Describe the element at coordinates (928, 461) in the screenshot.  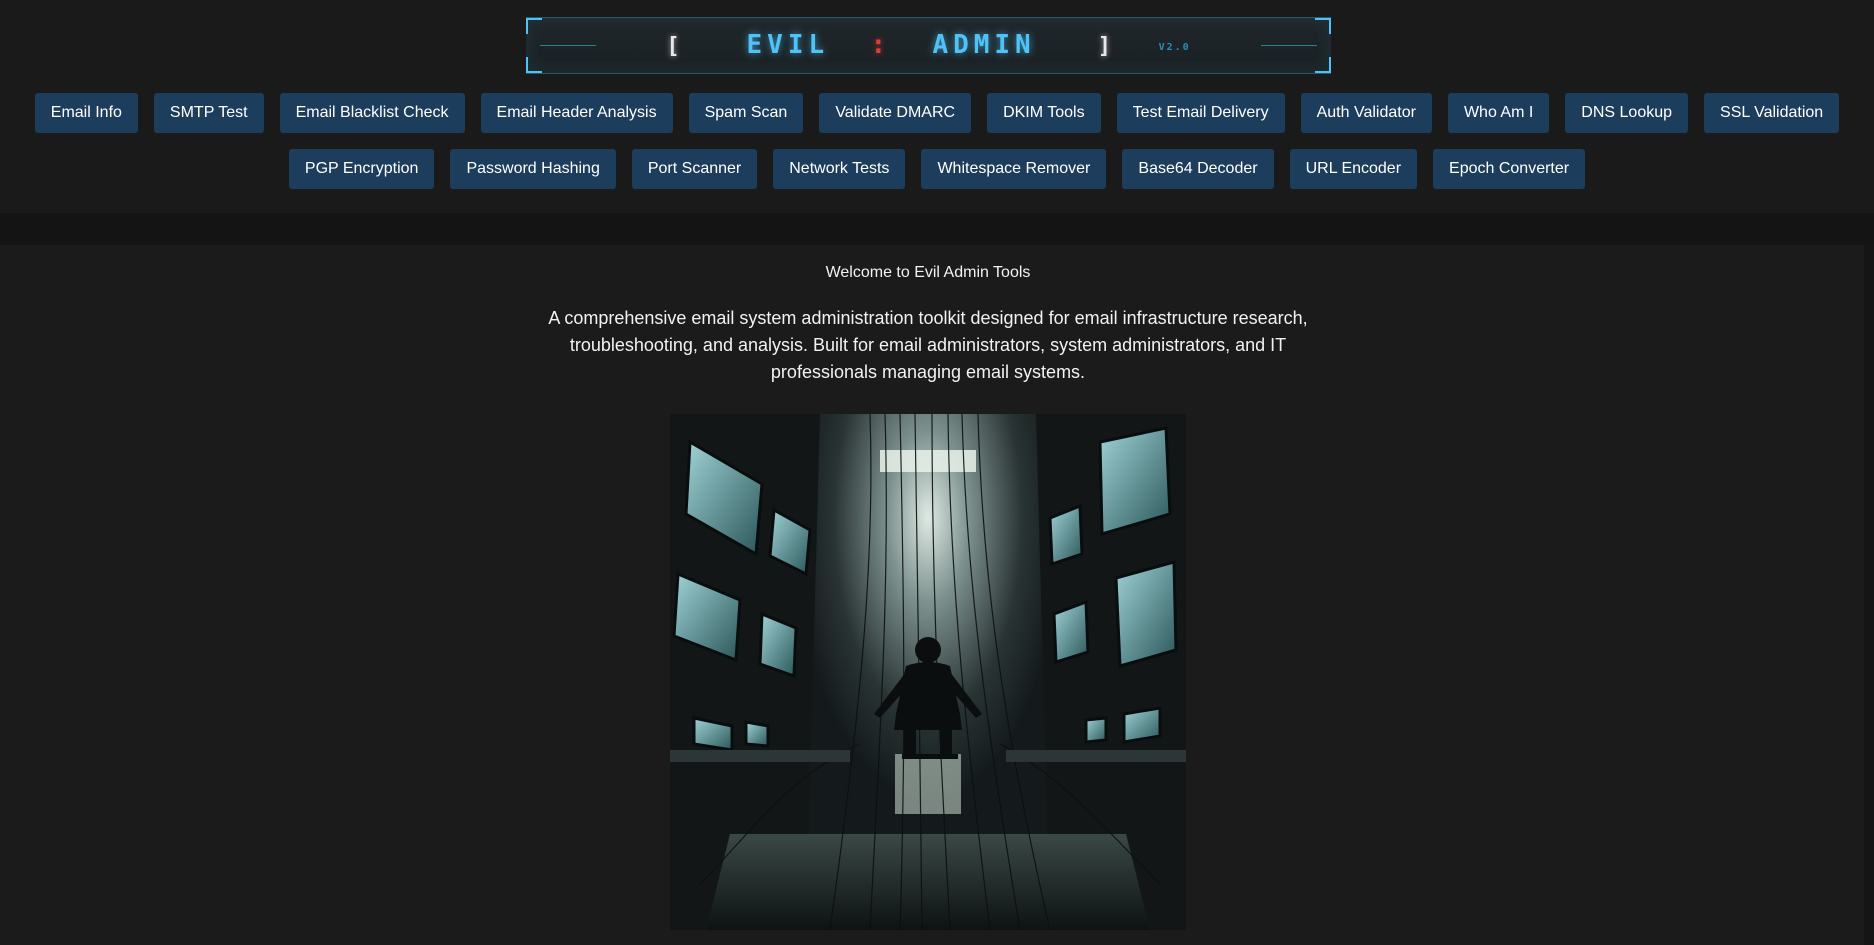
I see `hero-ceiling-light` at that location.